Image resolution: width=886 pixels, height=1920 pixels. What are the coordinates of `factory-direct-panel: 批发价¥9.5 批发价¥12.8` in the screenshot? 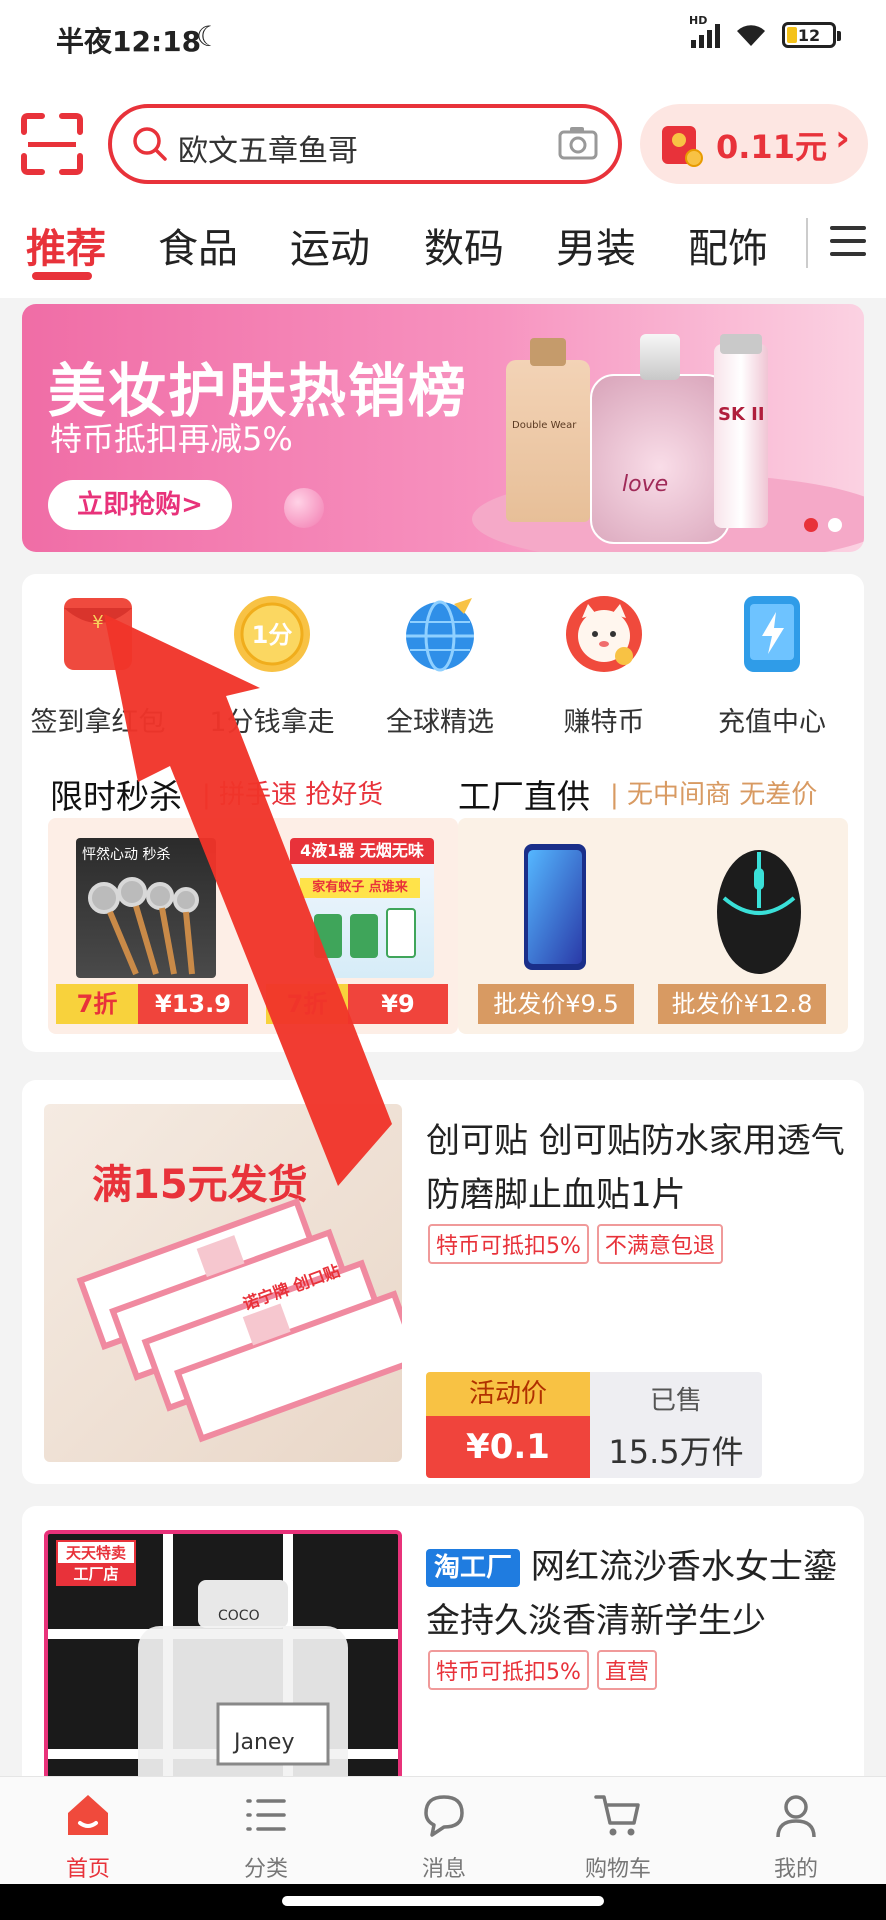 It's located at (653, 926).